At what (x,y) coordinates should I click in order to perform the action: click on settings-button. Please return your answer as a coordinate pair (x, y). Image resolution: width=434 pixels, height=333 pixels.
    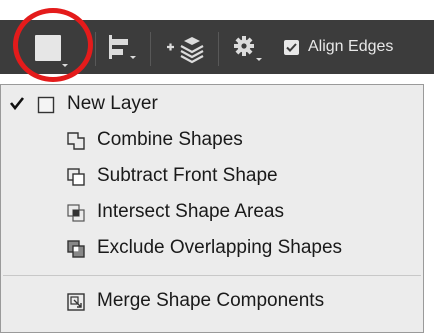
    Looking at the image, I should click on (252, 48).